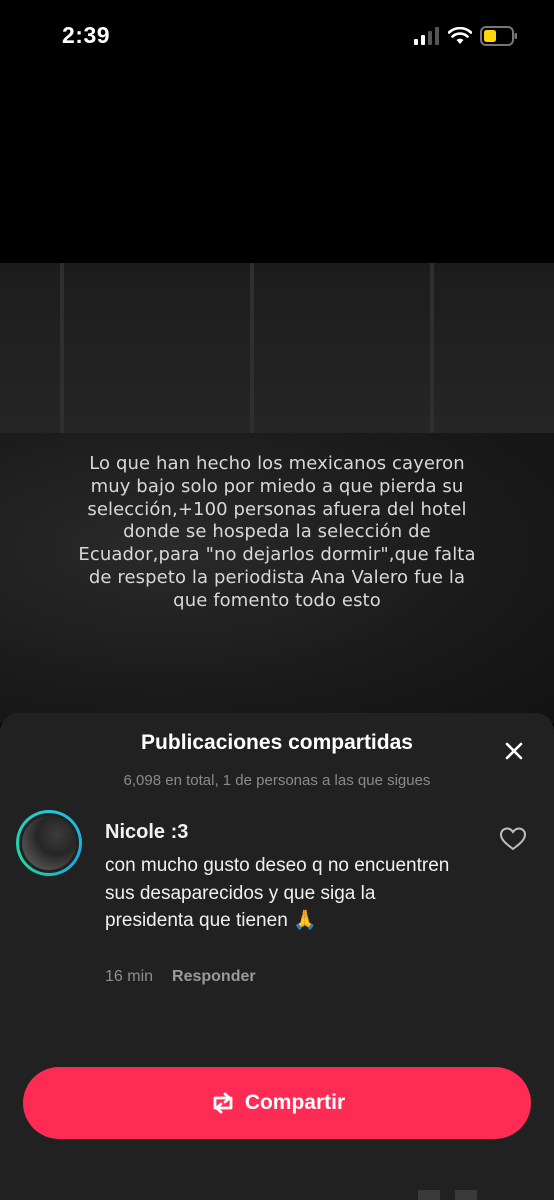  Describe the element at coordinates (426, 36) in the screenshot. I see `cellular-signal-icon` at that location.